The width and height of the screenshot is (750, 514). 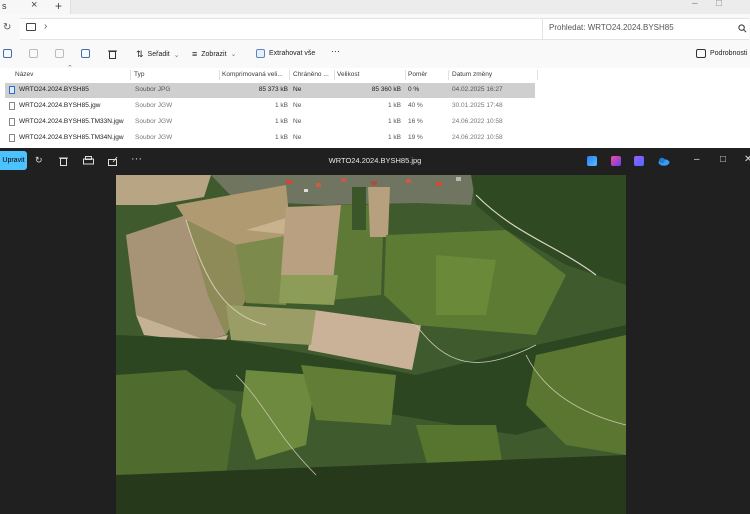 What do you see at coordinates (386, 89) in the screenshot?
I see `file-size: 85 360 kB` at bounding box center [386, 89].